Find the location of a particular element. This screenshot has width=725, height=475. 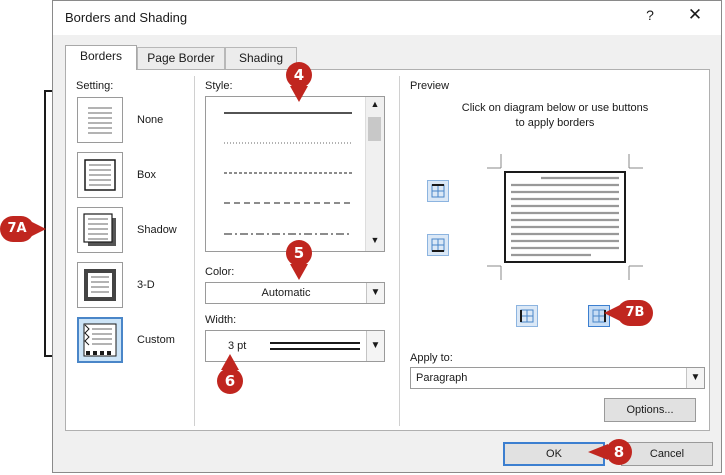

setting-label: Setting: is located at coordinates (95, 86).